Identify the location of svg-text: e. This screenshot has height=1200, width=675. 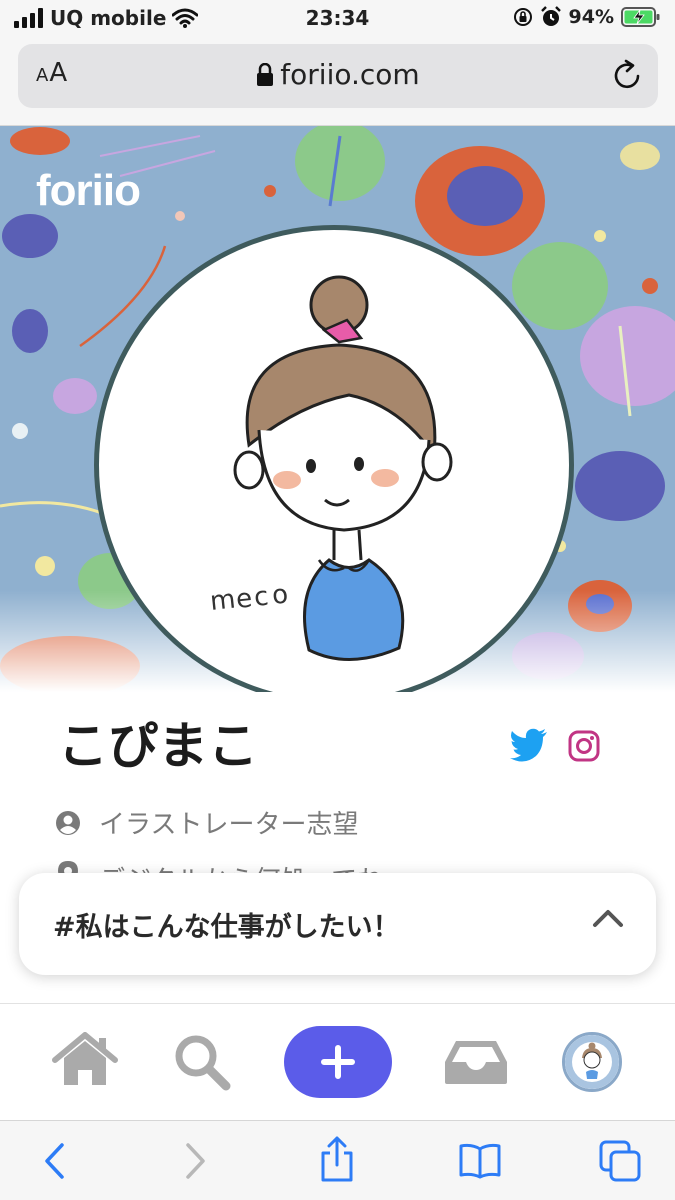
(244, 599).